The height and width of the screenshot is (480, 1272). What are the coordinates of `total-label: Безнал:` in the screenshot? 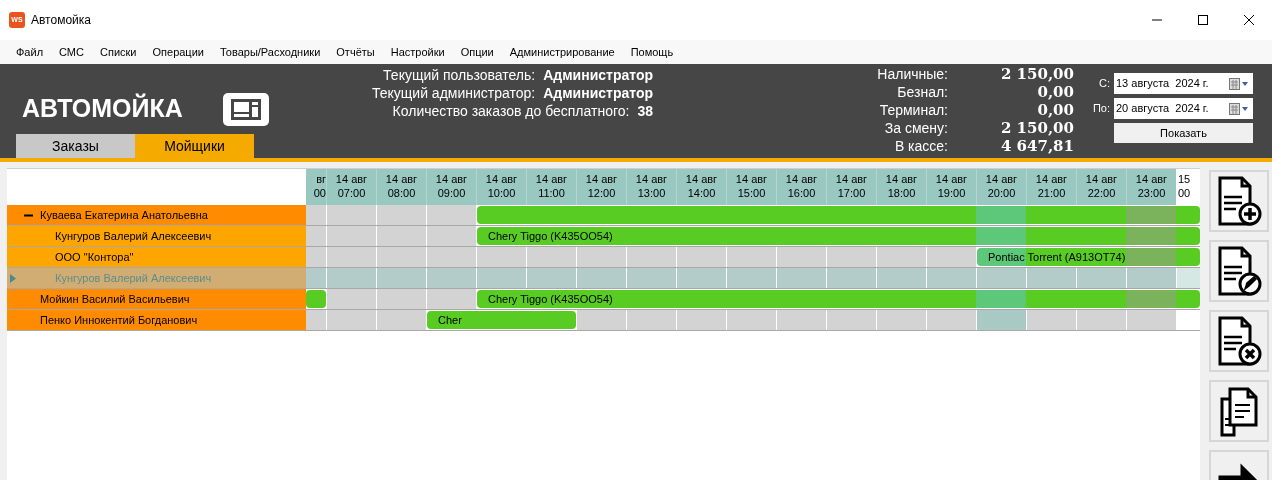 It's located at (922, 92).